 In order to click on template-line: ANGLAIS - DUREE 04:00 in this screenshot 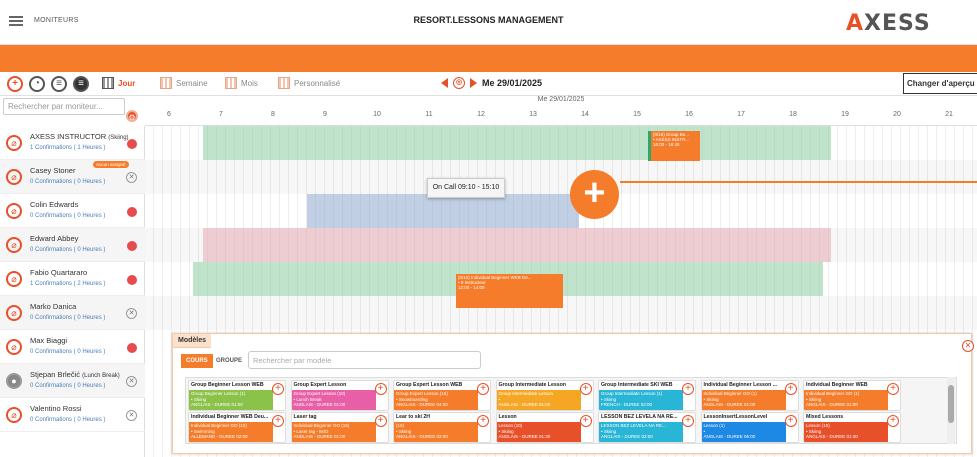, I will do `click(422, 404)`.